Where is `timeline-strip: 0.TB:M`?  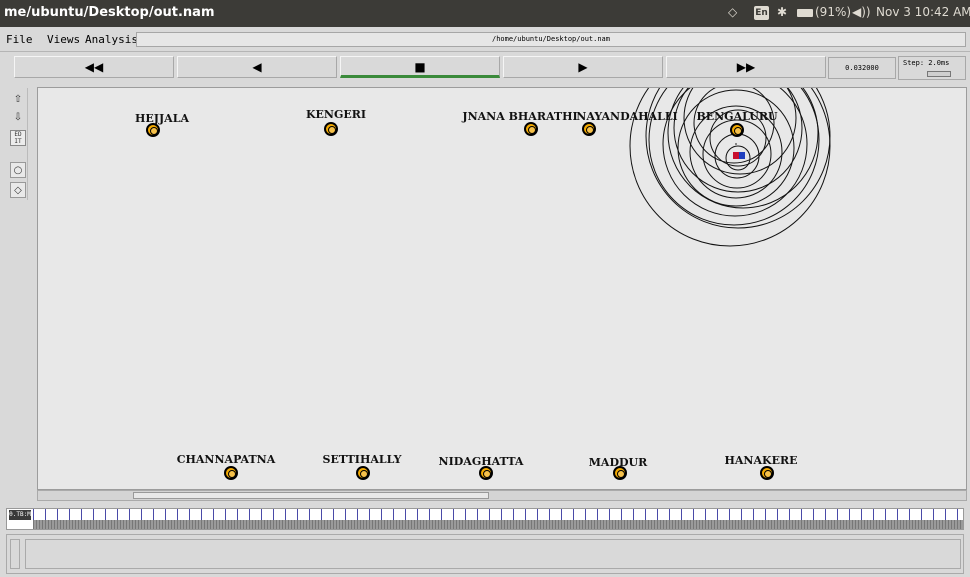 timeline-strip: 0.TB:M is located at coordinates (485, 519).